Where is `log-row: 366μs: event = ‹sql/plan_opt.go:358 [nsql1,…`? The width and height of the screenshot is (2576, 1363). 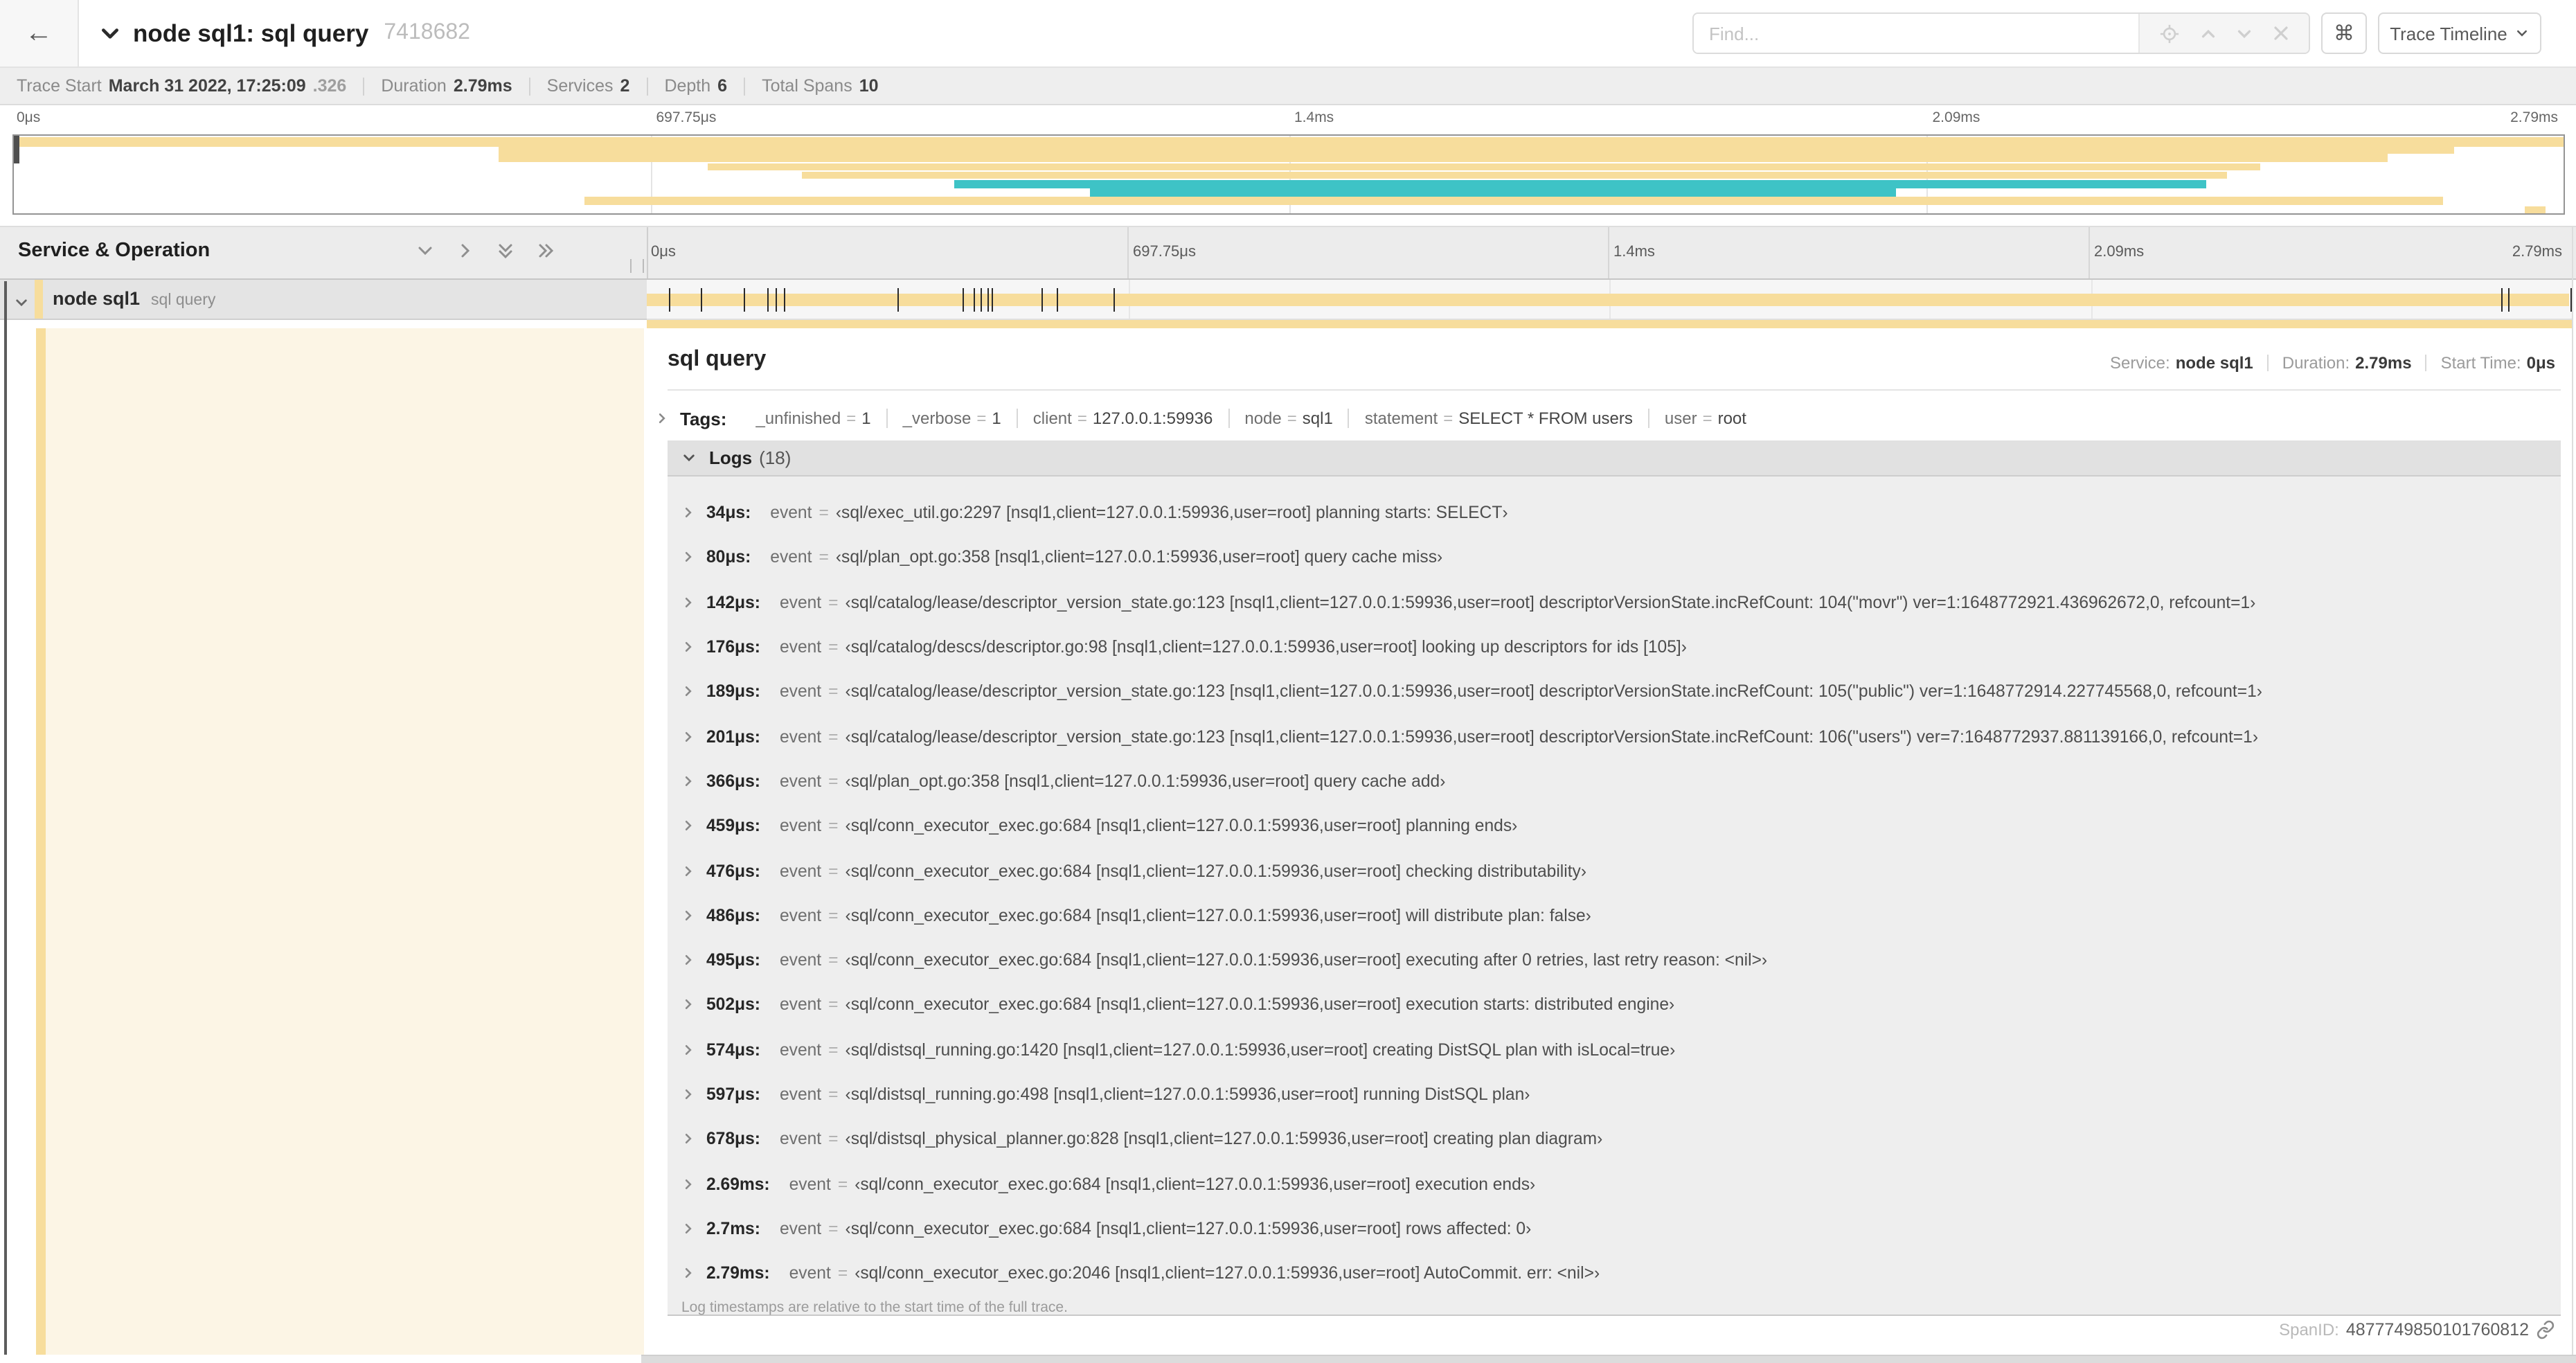
log-row: 366μs: event = ‹sql/plan_opt.go:358 [nsql1,… is located at coordinates (1615, 782).